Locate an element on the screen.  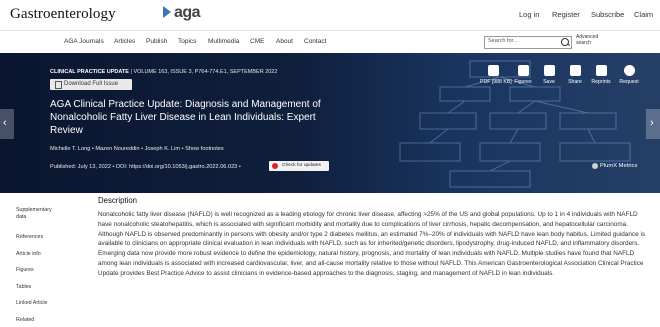
download-issue-label: Download Full Issue is located at coordinates (91, 84).